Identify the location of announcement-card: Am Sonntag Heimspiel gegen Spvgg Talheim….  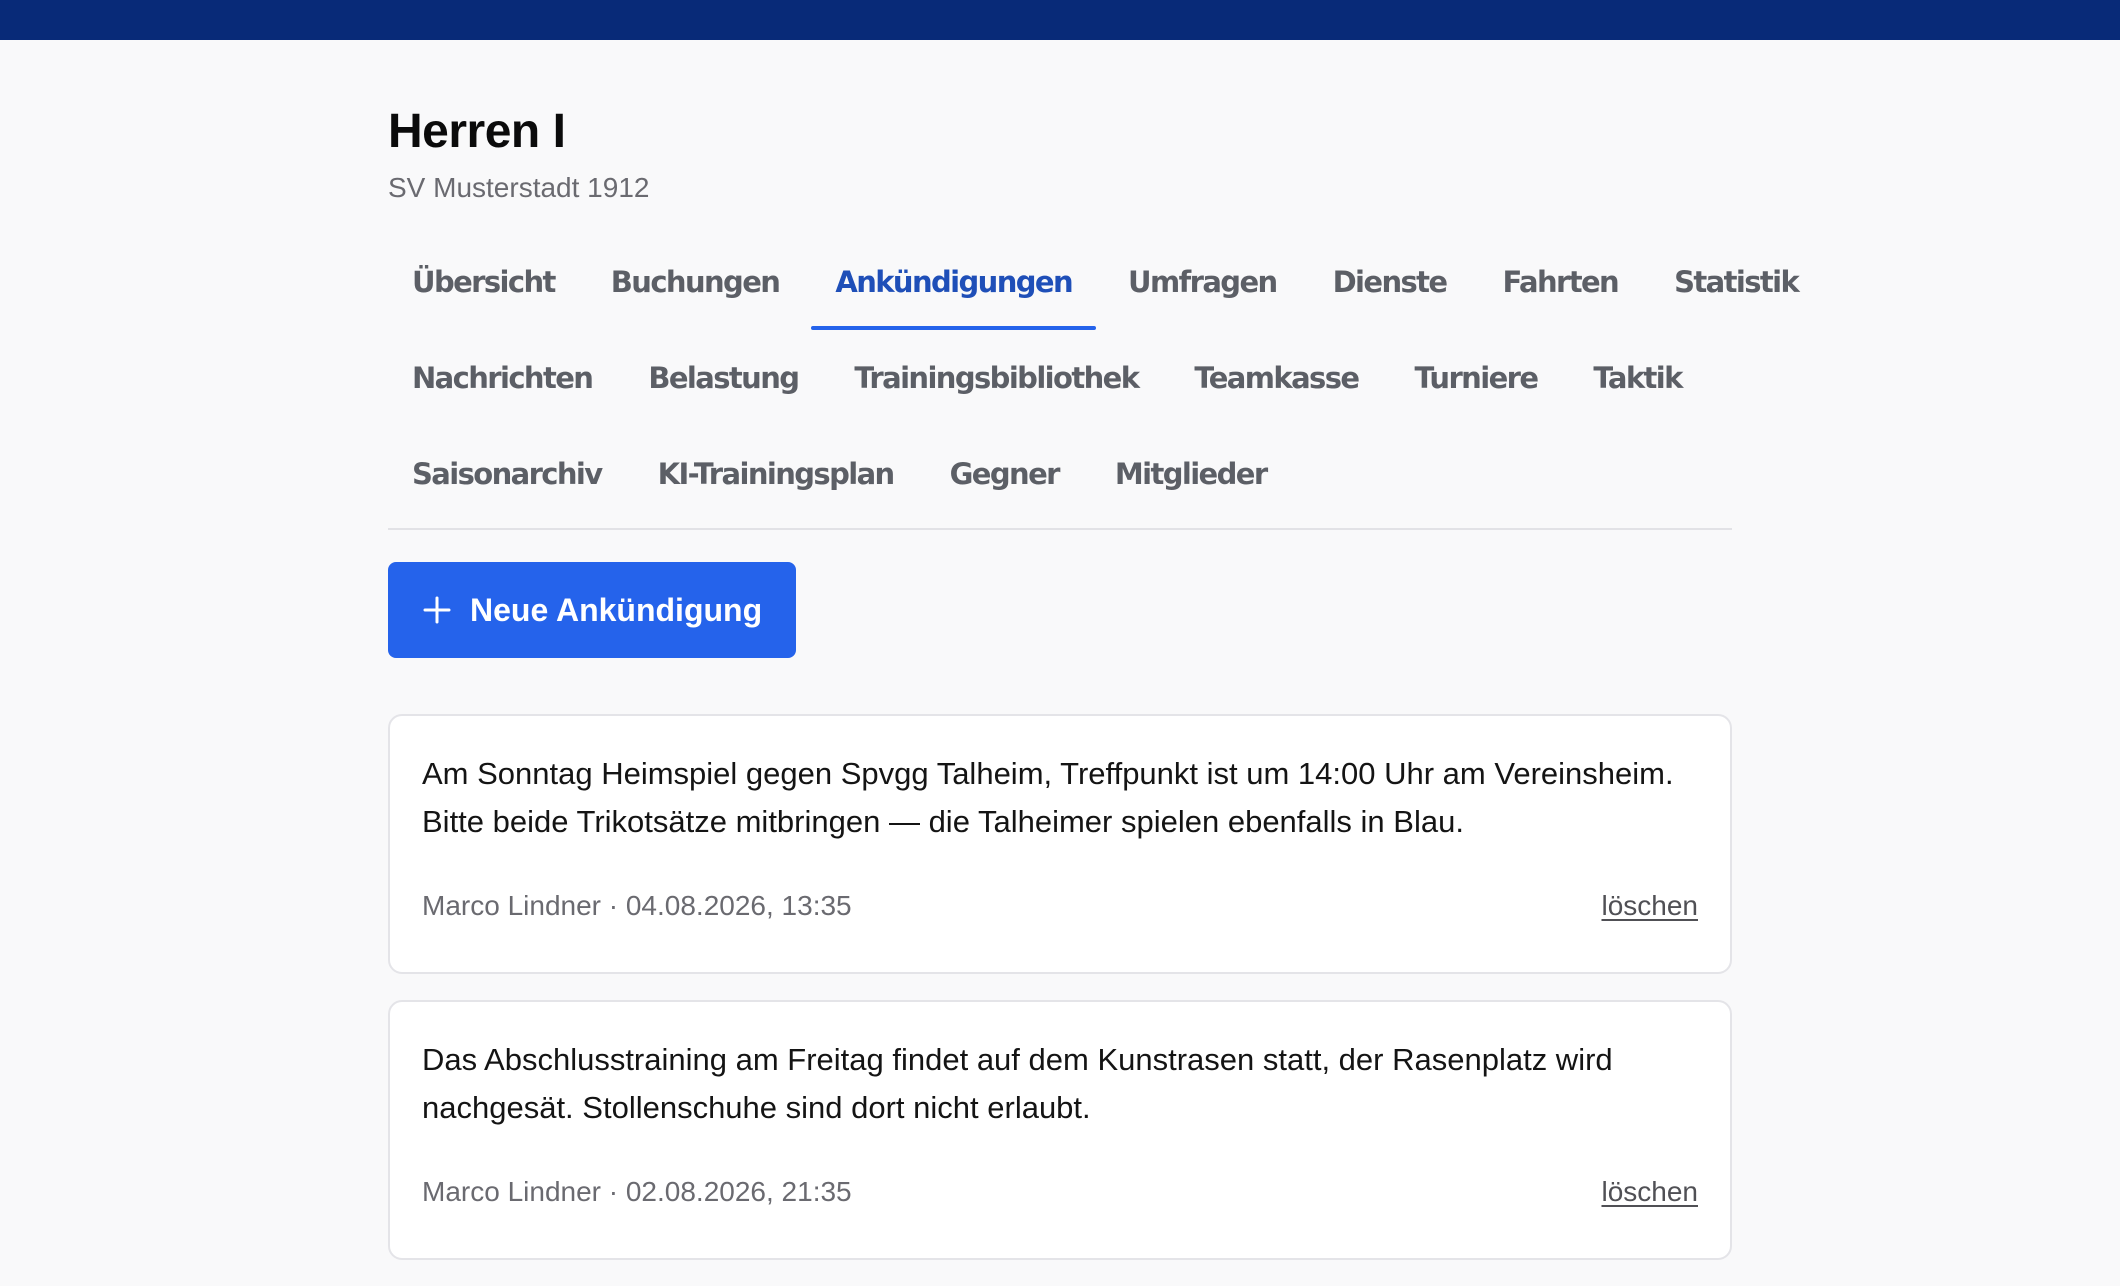
(1060, 844).